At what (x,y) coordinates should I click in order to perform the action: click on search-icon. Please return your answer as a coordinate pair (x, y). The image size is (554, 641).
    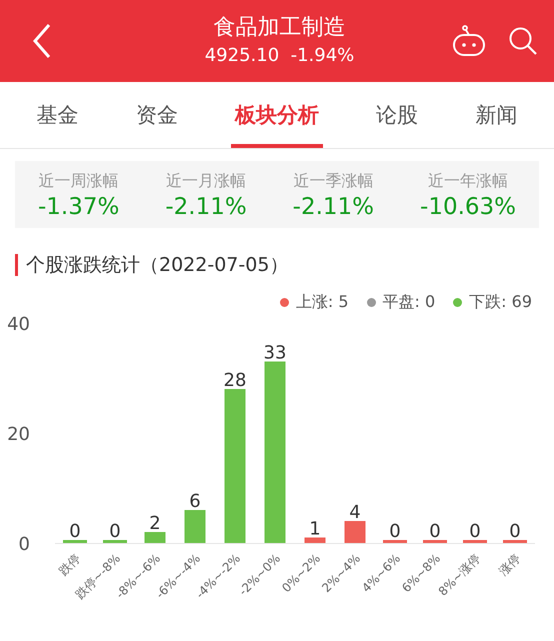
    Looking at the image, I should click on (523, 41).